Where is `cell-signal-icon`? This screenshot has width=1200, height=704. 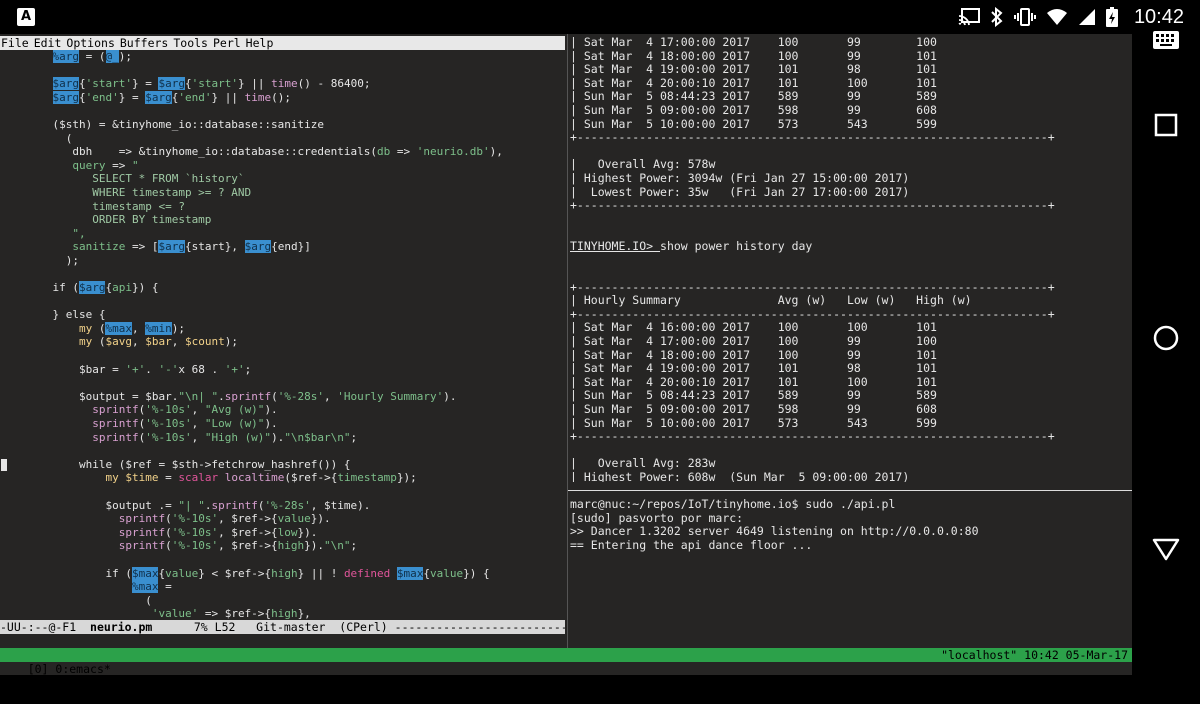 cell-signal-icon is located at coordinates (1086, 17).